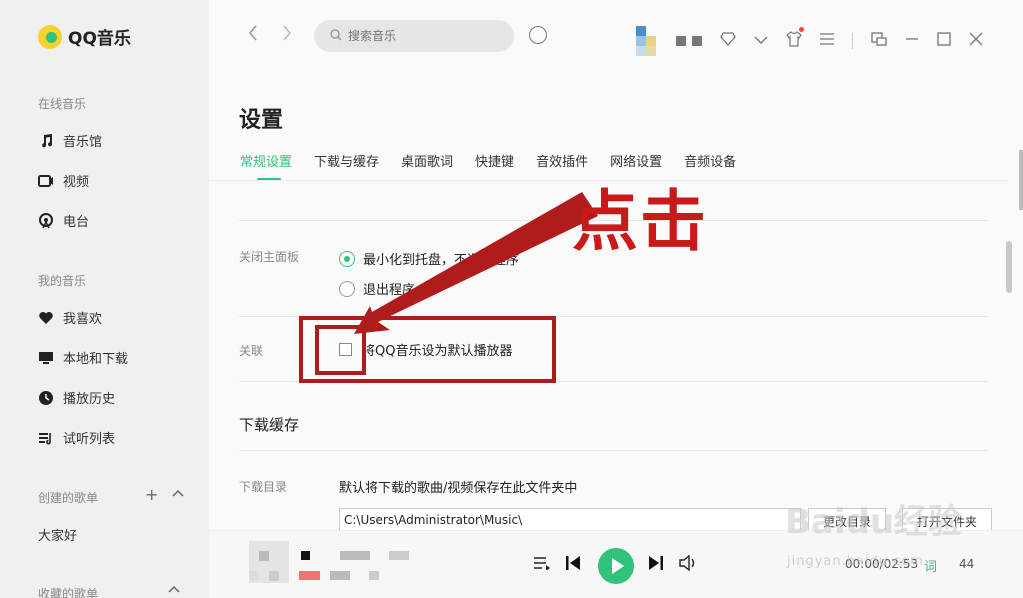 Image resolution: width=1023 pixels, height=598 pixels. I want to click on annotation-arrow, so click(476, 263).